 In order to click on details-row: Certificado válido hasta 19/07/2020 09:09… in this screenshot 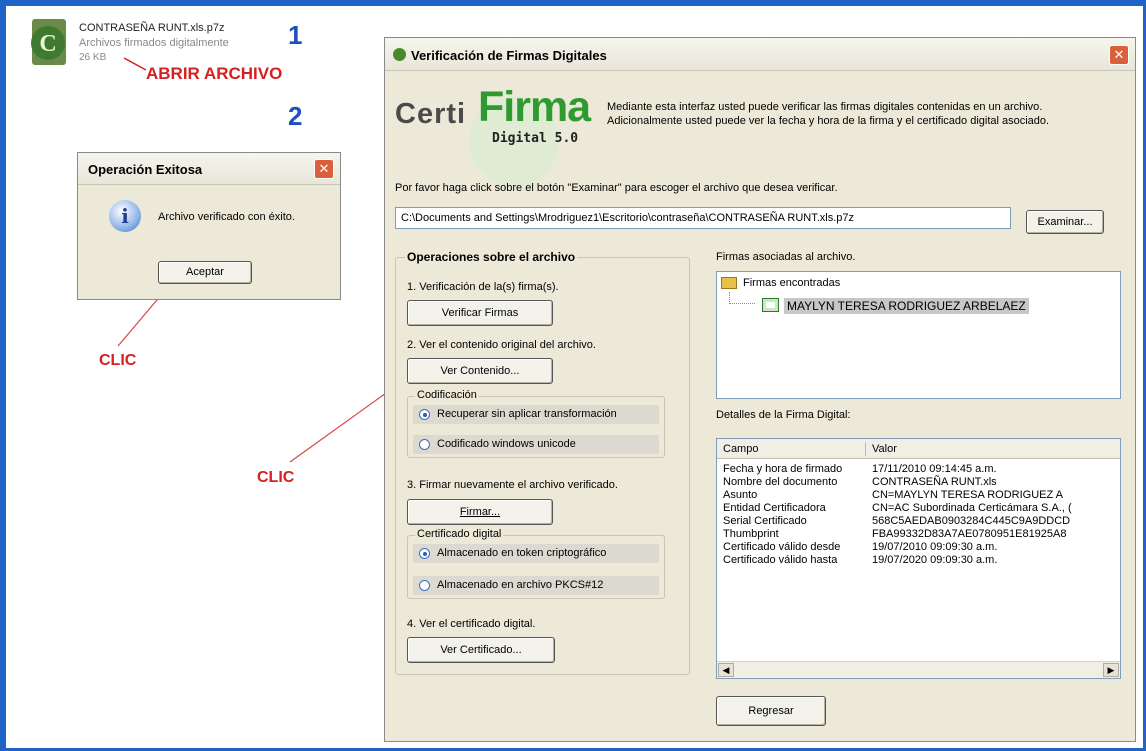, I will do `click(918, 560)`.